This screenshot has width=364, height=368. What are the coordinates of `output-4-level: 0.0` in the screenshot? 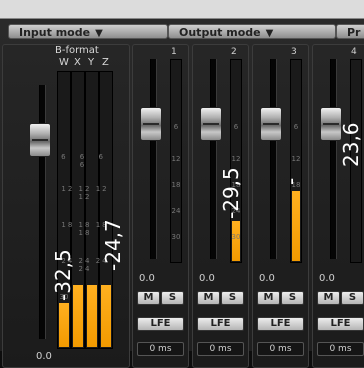 It's located at (327, 278).